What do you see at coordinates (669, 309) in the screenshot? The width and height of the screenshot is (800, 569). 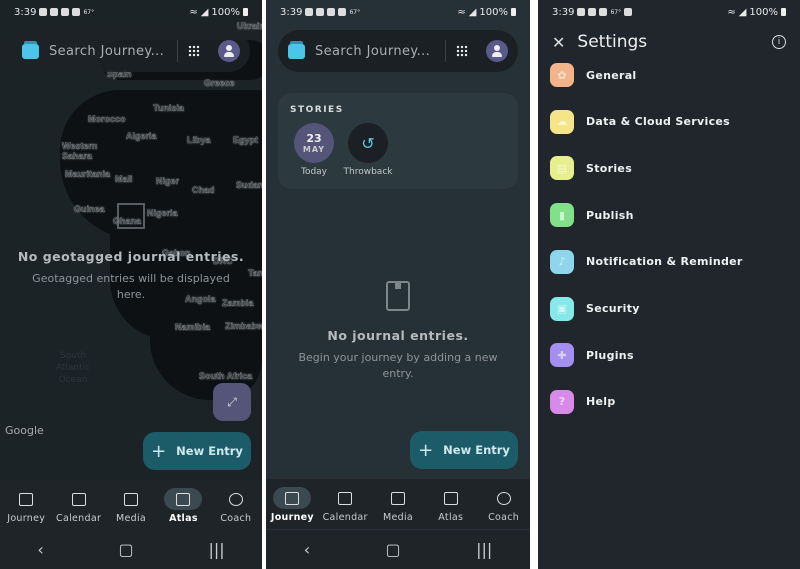 I see `settings-item-security: ▣ Security` at bounding box center [669, 309].